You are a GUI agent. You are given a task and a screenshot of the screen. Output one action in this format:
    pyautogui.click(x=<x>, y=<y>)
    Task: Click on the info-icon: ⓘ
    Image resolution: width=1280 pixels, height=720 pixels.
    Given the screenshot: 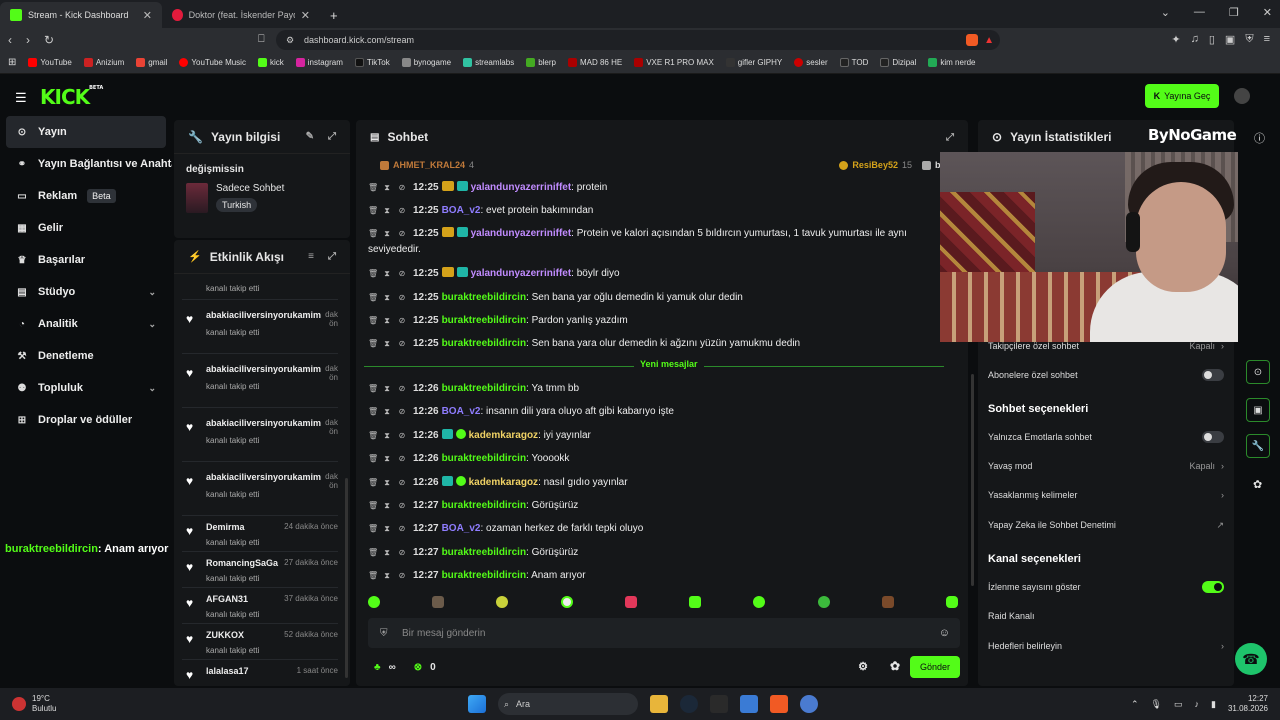 What is the action you would take?
    pyautogui.click(x=1259, y=138)
    